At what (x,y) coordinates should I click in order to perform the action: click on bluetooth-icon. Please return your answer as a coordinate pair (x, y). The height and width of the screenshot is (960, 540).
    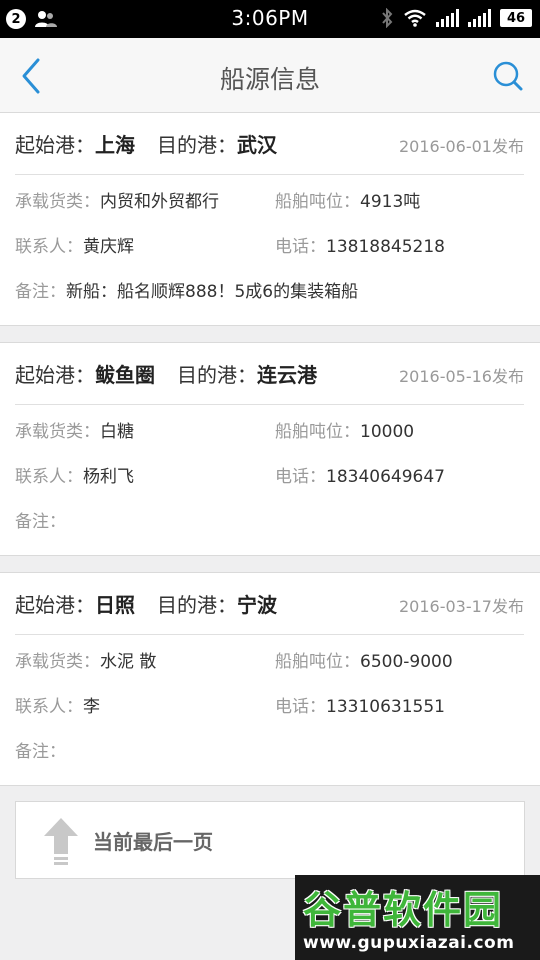
    Looking at the image, I should click on (387, 18).